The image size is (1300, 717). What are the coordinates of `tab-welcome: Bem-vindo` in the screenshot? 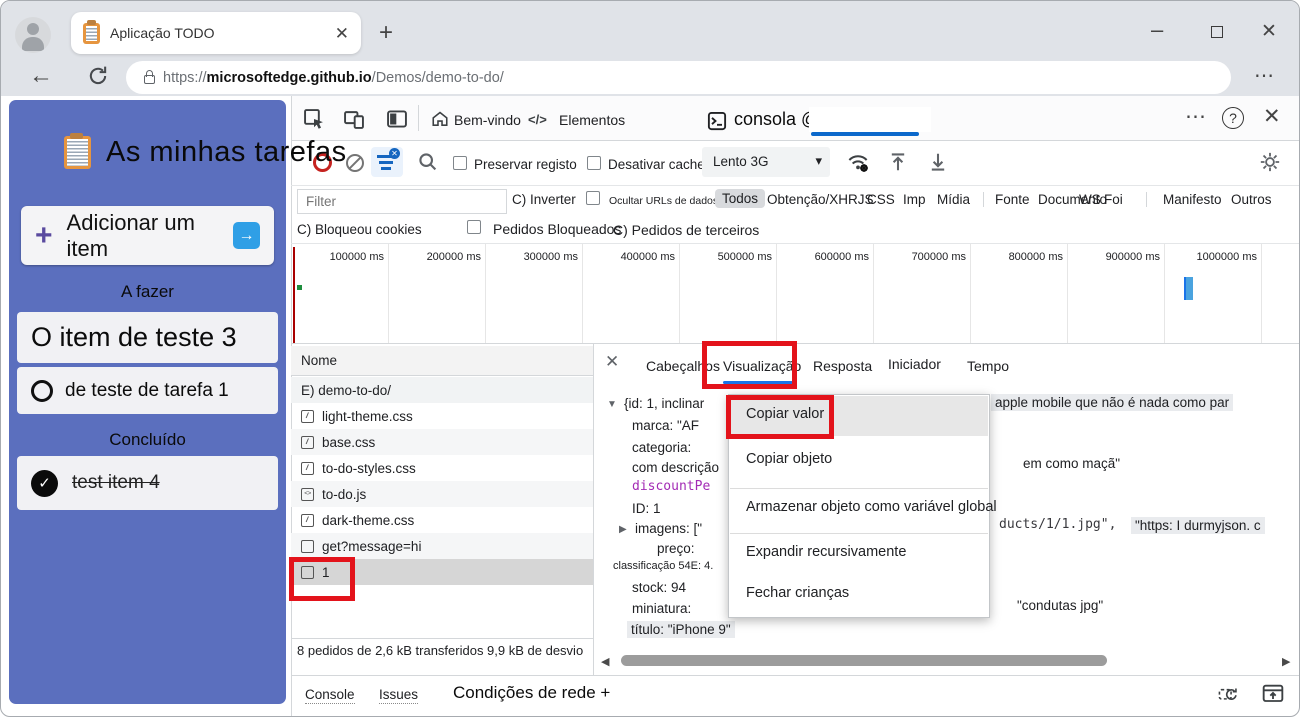 It's located at (487, 120).